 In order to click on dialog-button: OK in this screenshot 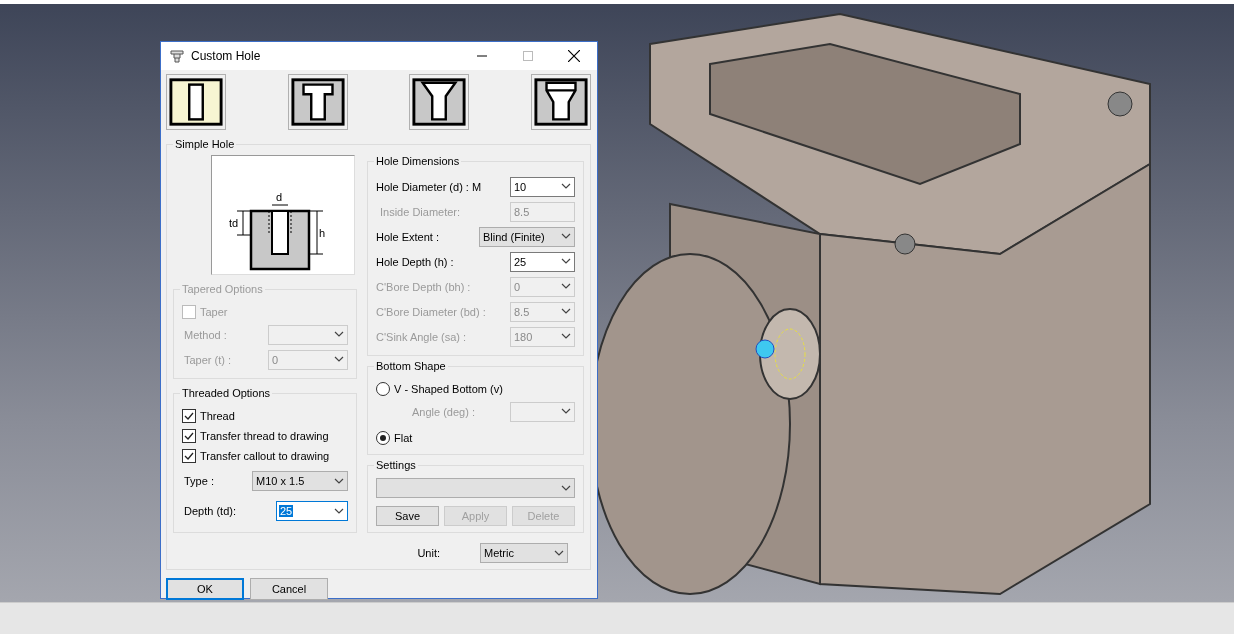, I will do `click(205, 589)`.